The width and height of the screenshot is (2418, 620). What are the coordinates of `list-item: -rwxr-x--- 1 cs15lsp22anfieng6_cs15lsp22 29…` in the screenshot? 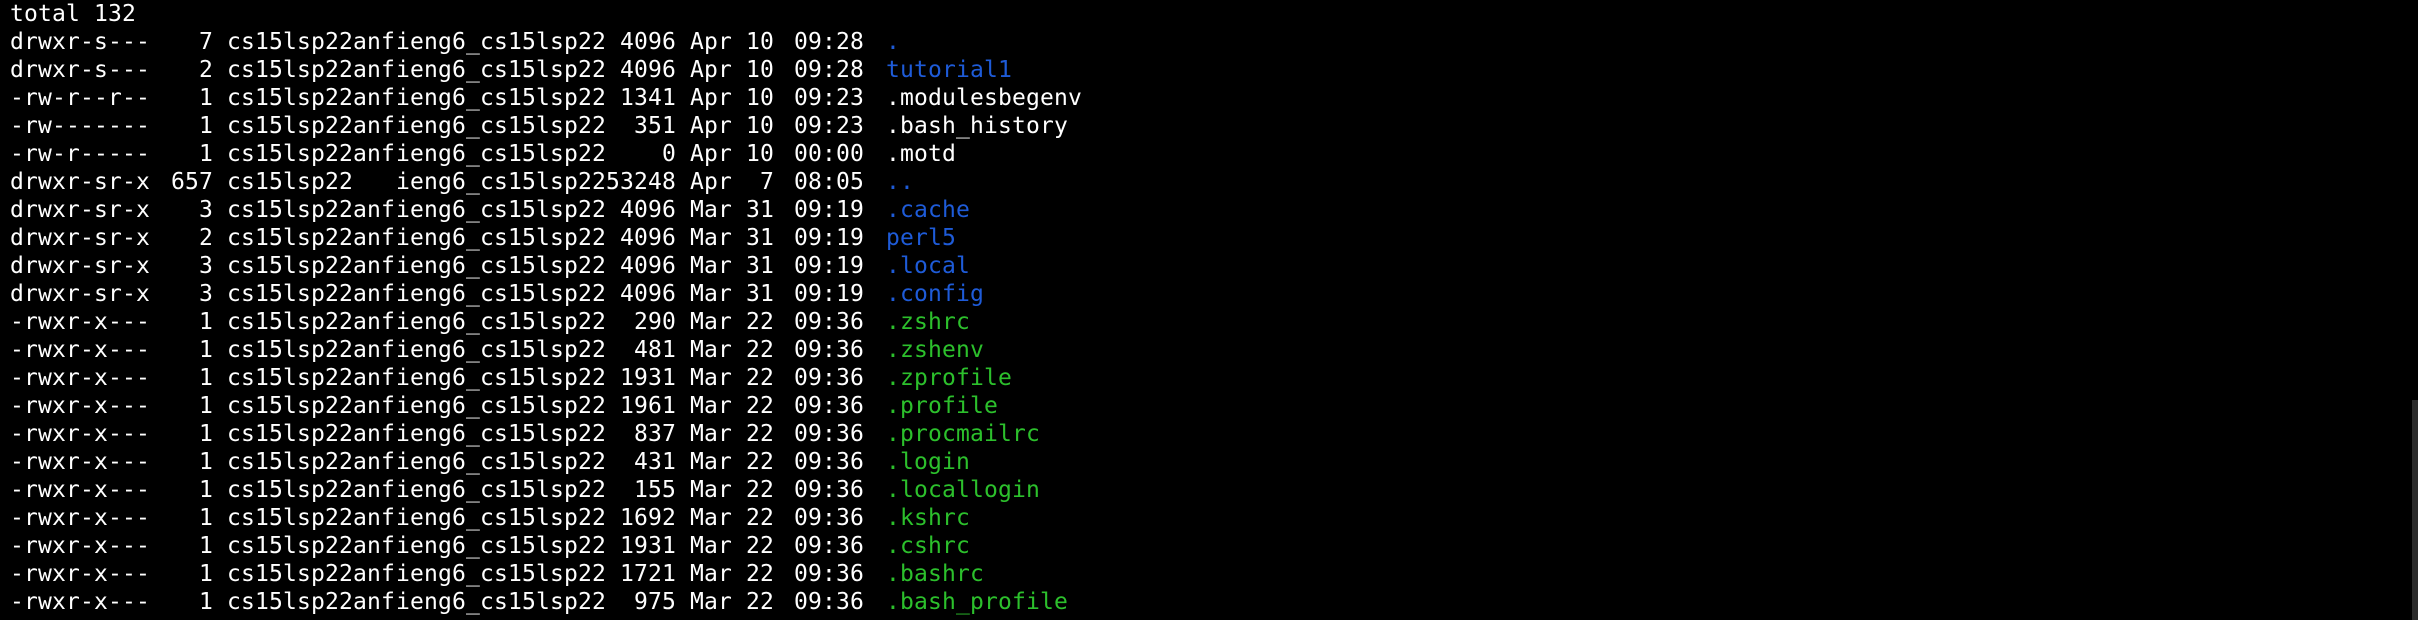 It's located at (546, 322).